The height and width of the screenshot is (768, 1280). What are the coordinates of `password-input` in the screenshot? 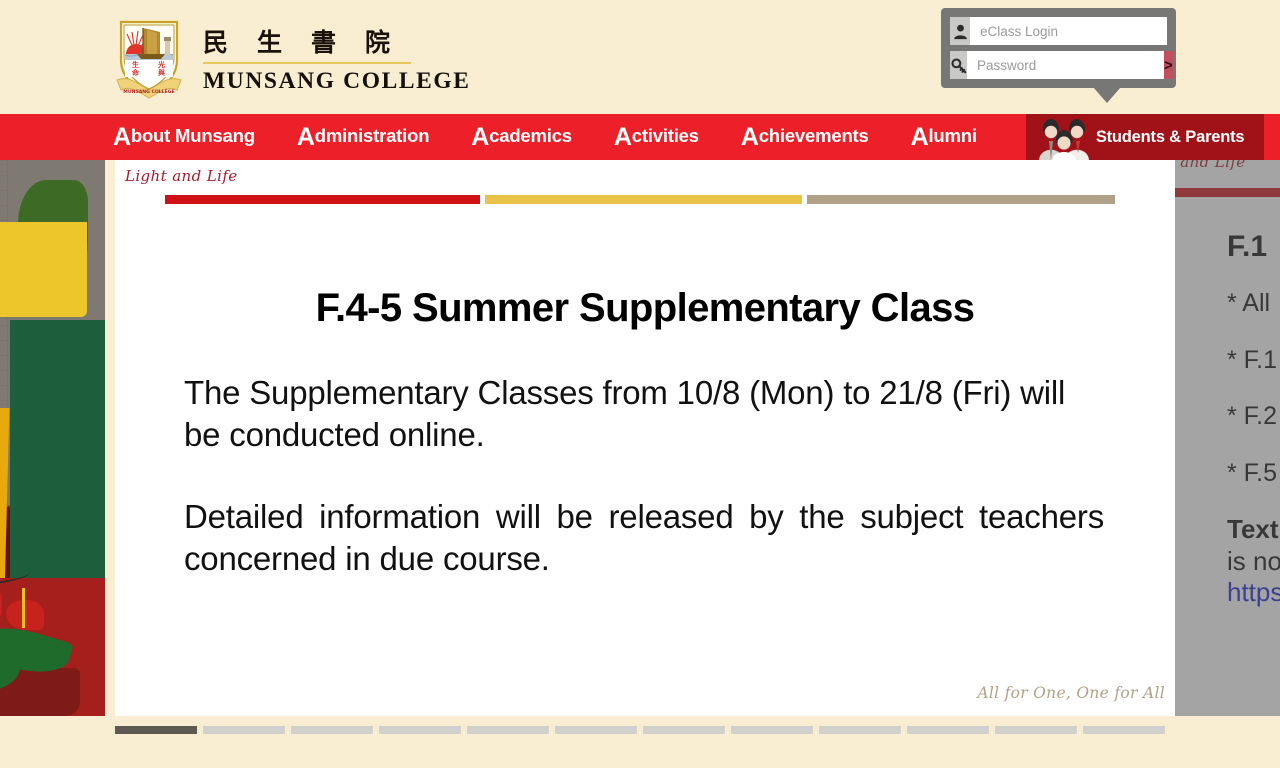 It's located at (1065, 65).